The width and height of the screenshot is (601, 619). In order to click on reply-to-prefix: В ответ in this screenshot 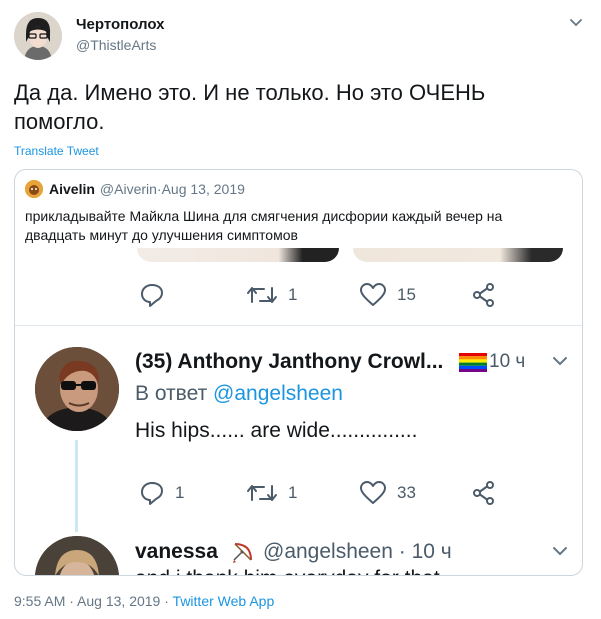, I will do `click(174, 393)`.